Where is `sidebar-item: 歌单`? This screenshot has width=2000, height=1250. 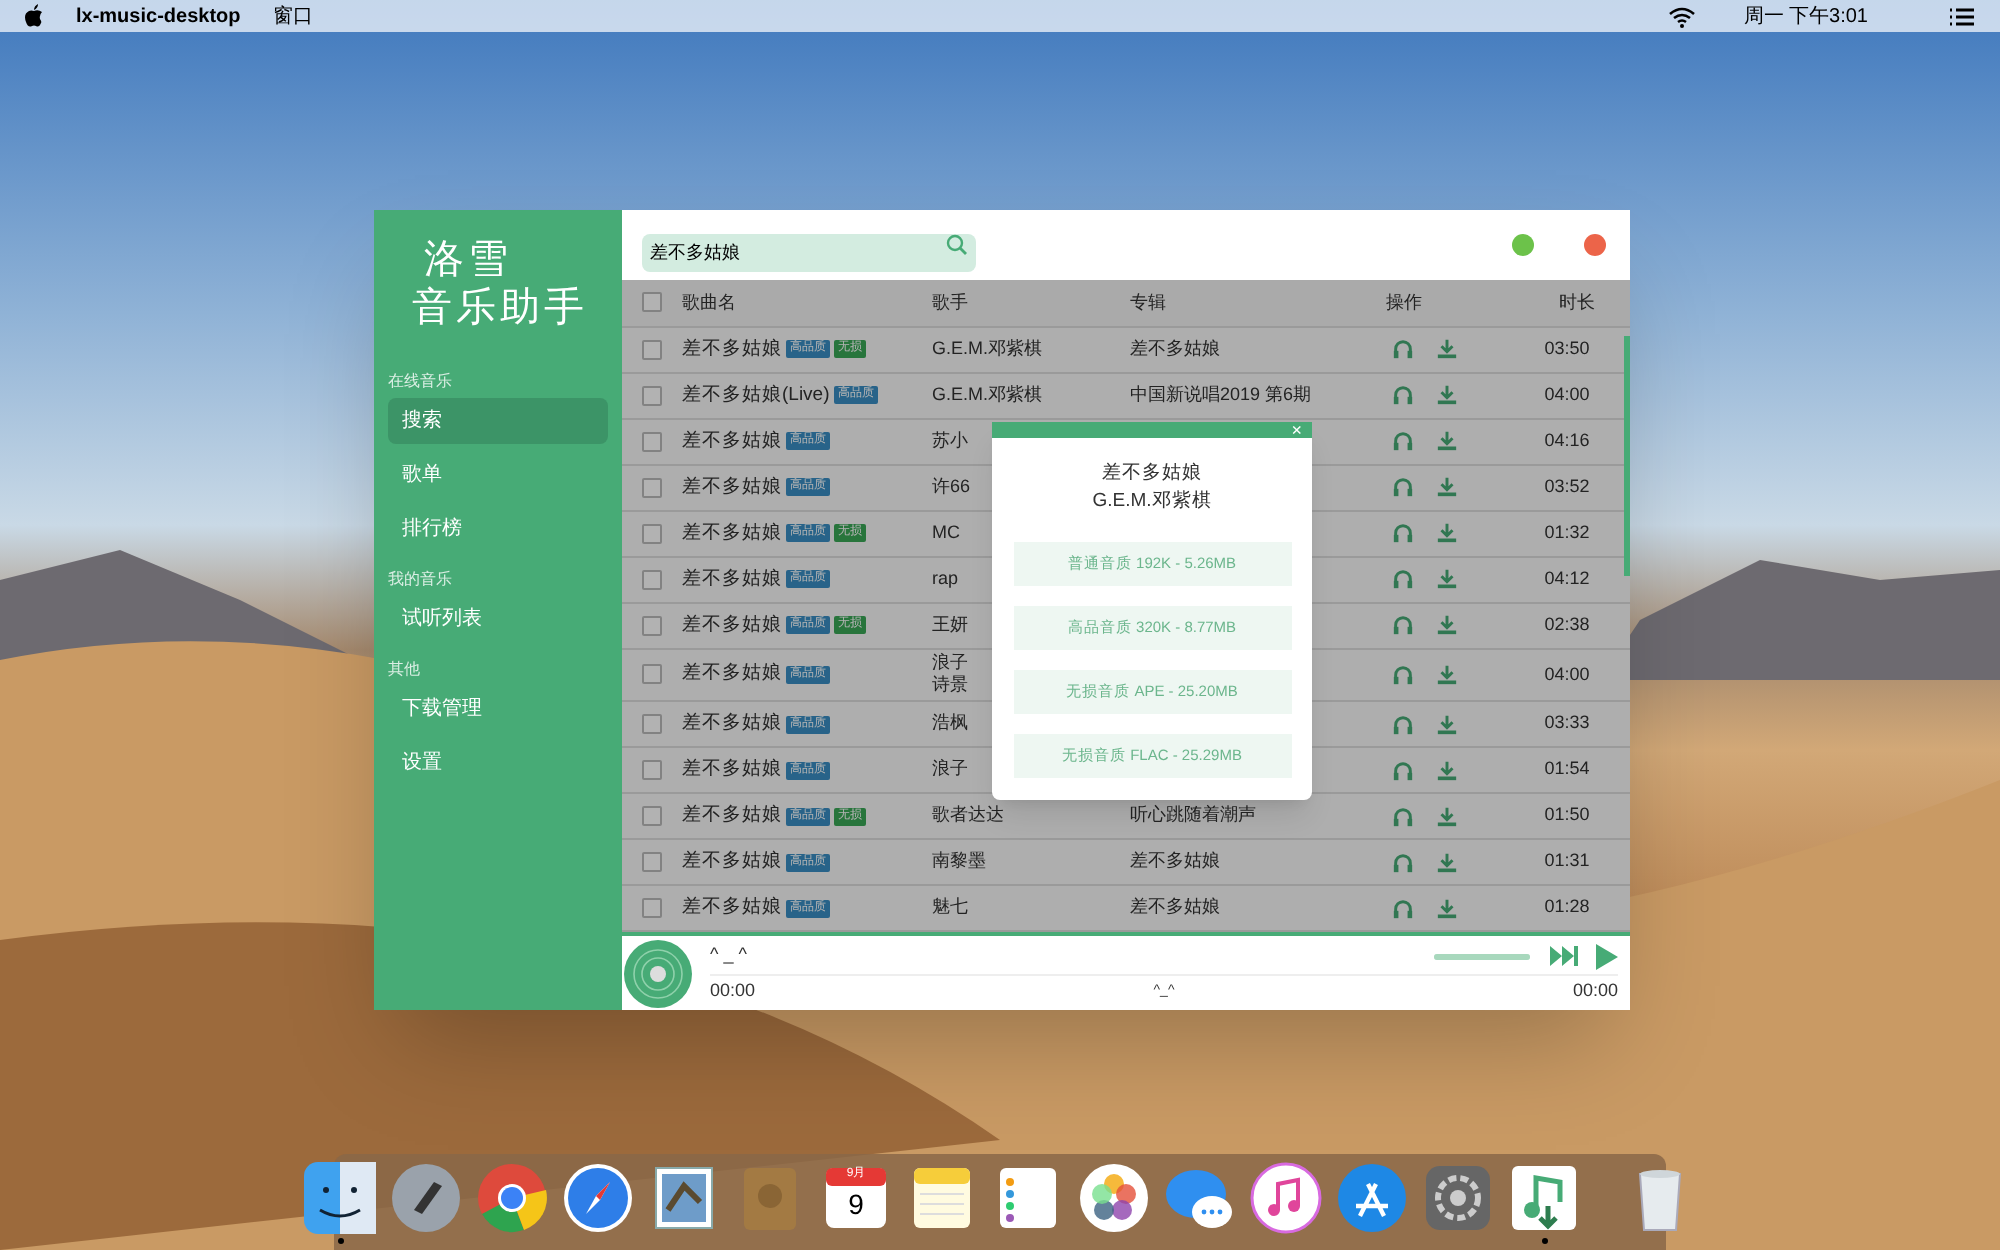 sidebar-item: 歌单 is located at coordinates (498, 475).